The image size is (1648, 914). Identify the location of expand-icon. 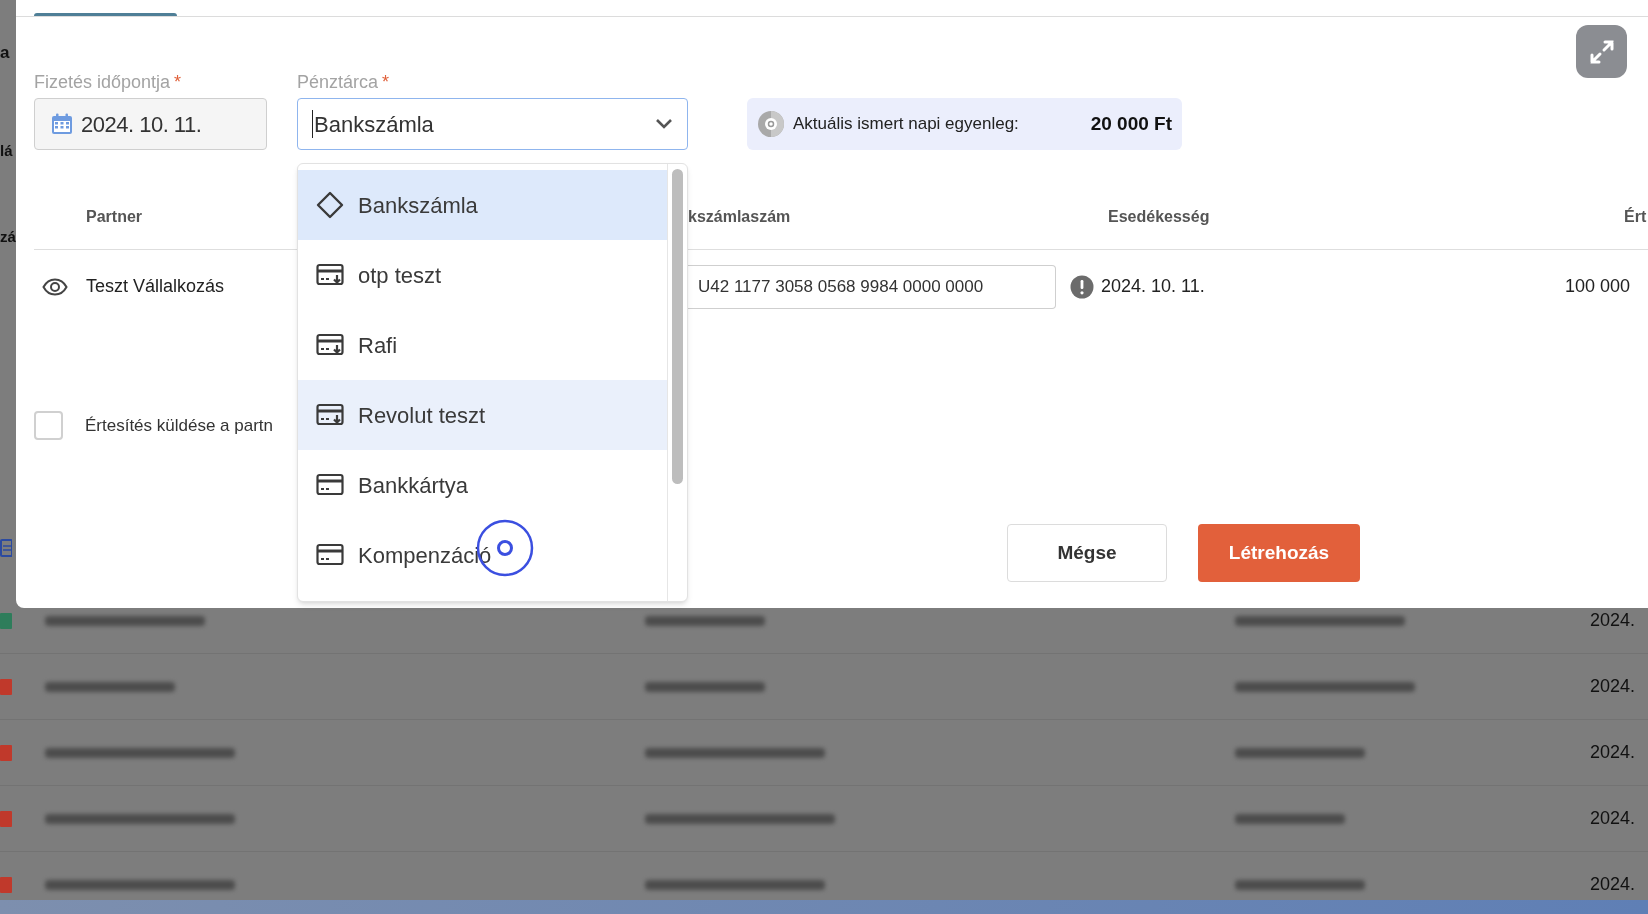
(1601, 51).